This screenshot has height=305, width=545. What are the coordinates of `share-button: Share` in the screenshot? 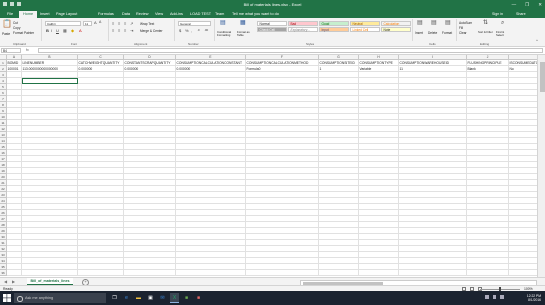 It's located at (521, 14).